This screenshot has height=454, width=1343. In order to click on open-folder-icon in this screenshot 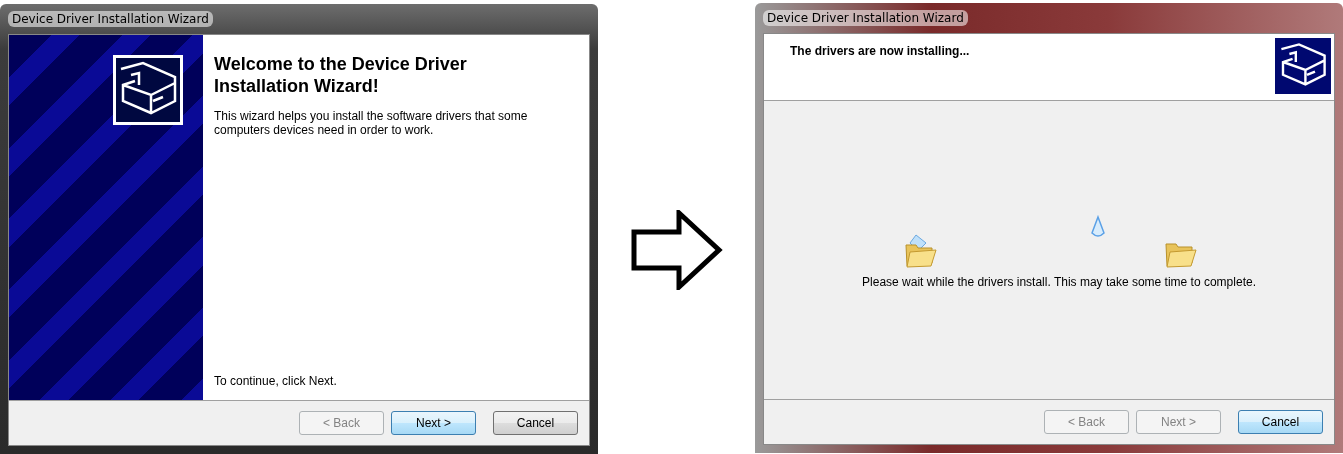, I will do `click(921, 251)`.